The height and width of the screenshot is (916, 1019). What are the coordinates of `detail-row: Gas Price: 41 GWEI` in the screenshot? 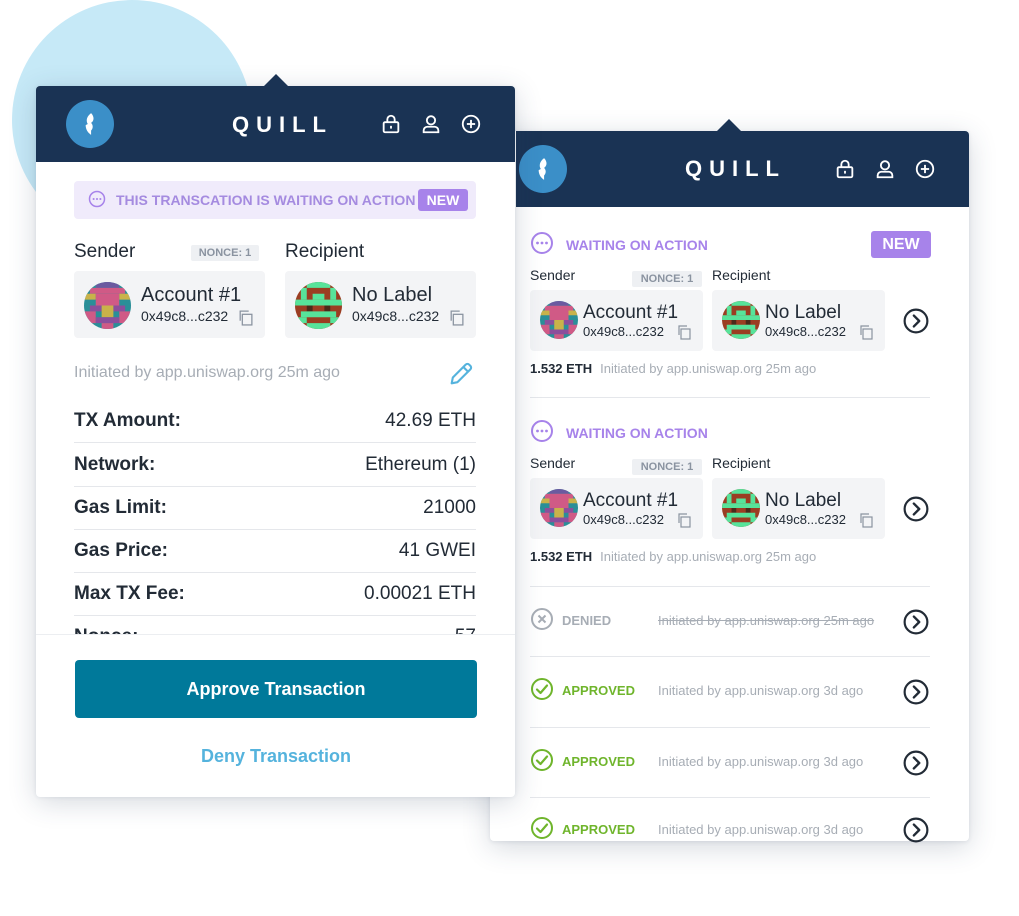 It's located at (275, 551).